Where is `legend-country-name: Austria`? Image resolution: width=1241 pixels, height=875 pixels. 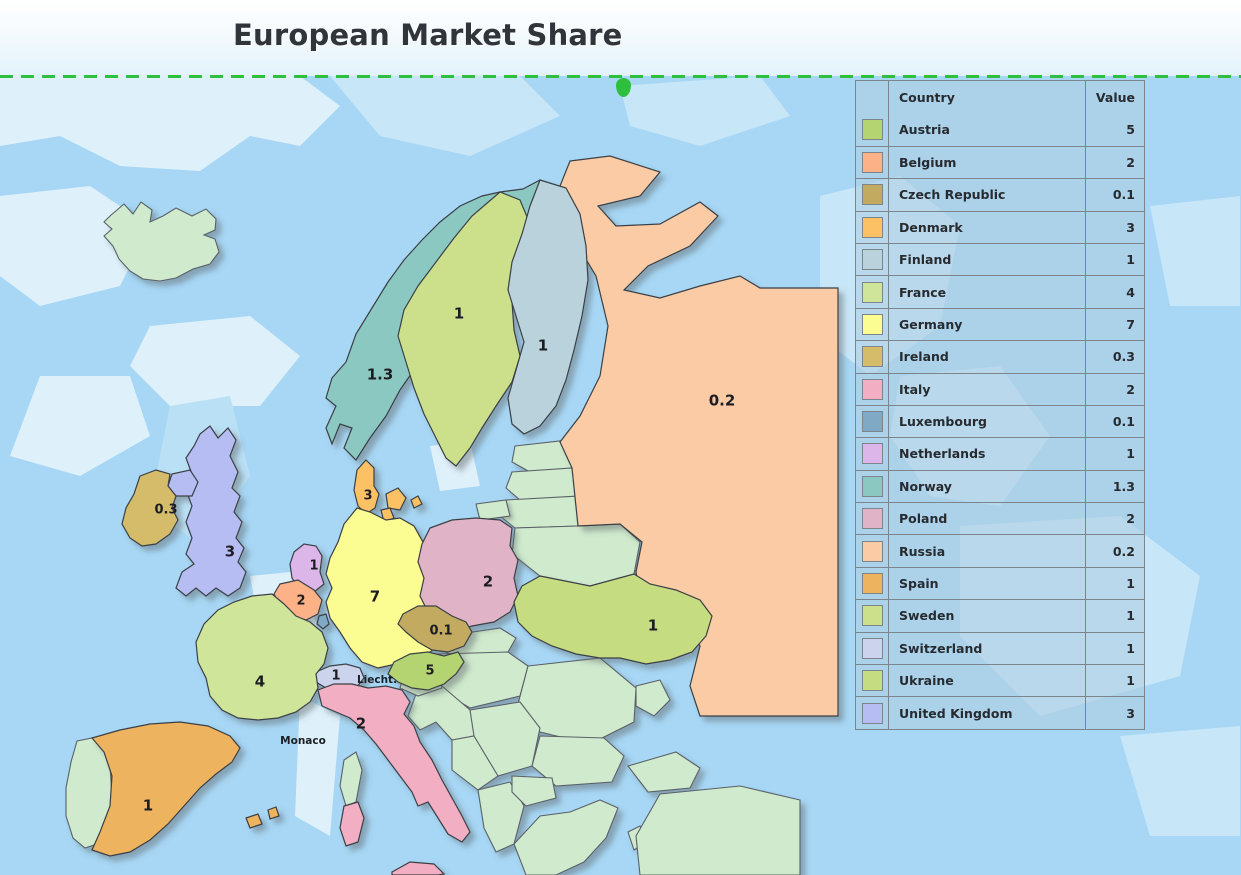
legend-country-name: Austria is located at coordinates (987, 129).